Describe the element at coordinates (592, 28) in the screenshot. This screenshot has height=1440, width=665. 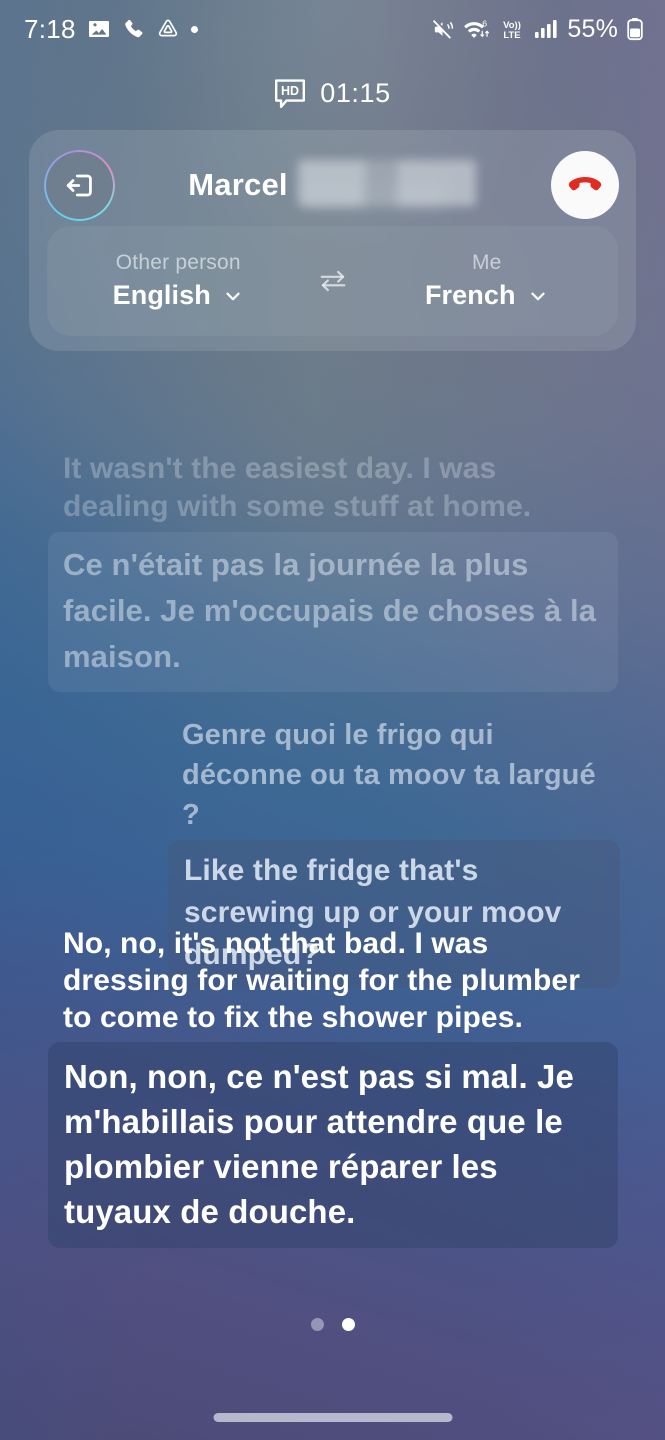
I see `battery-percent: 55%` at that location.